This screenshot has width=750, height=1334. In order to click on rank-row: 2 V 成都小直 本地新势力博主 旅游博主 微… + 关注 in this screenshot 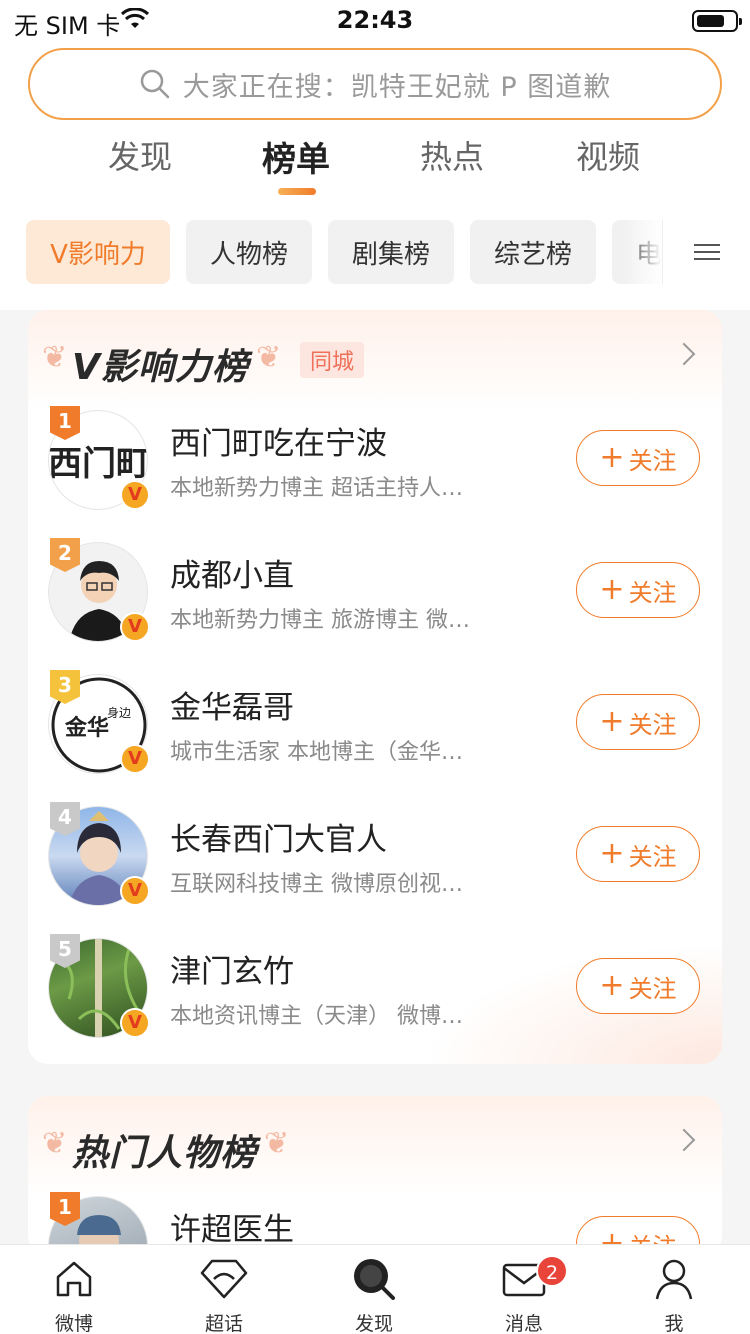, I will do `click(375, 600)`.